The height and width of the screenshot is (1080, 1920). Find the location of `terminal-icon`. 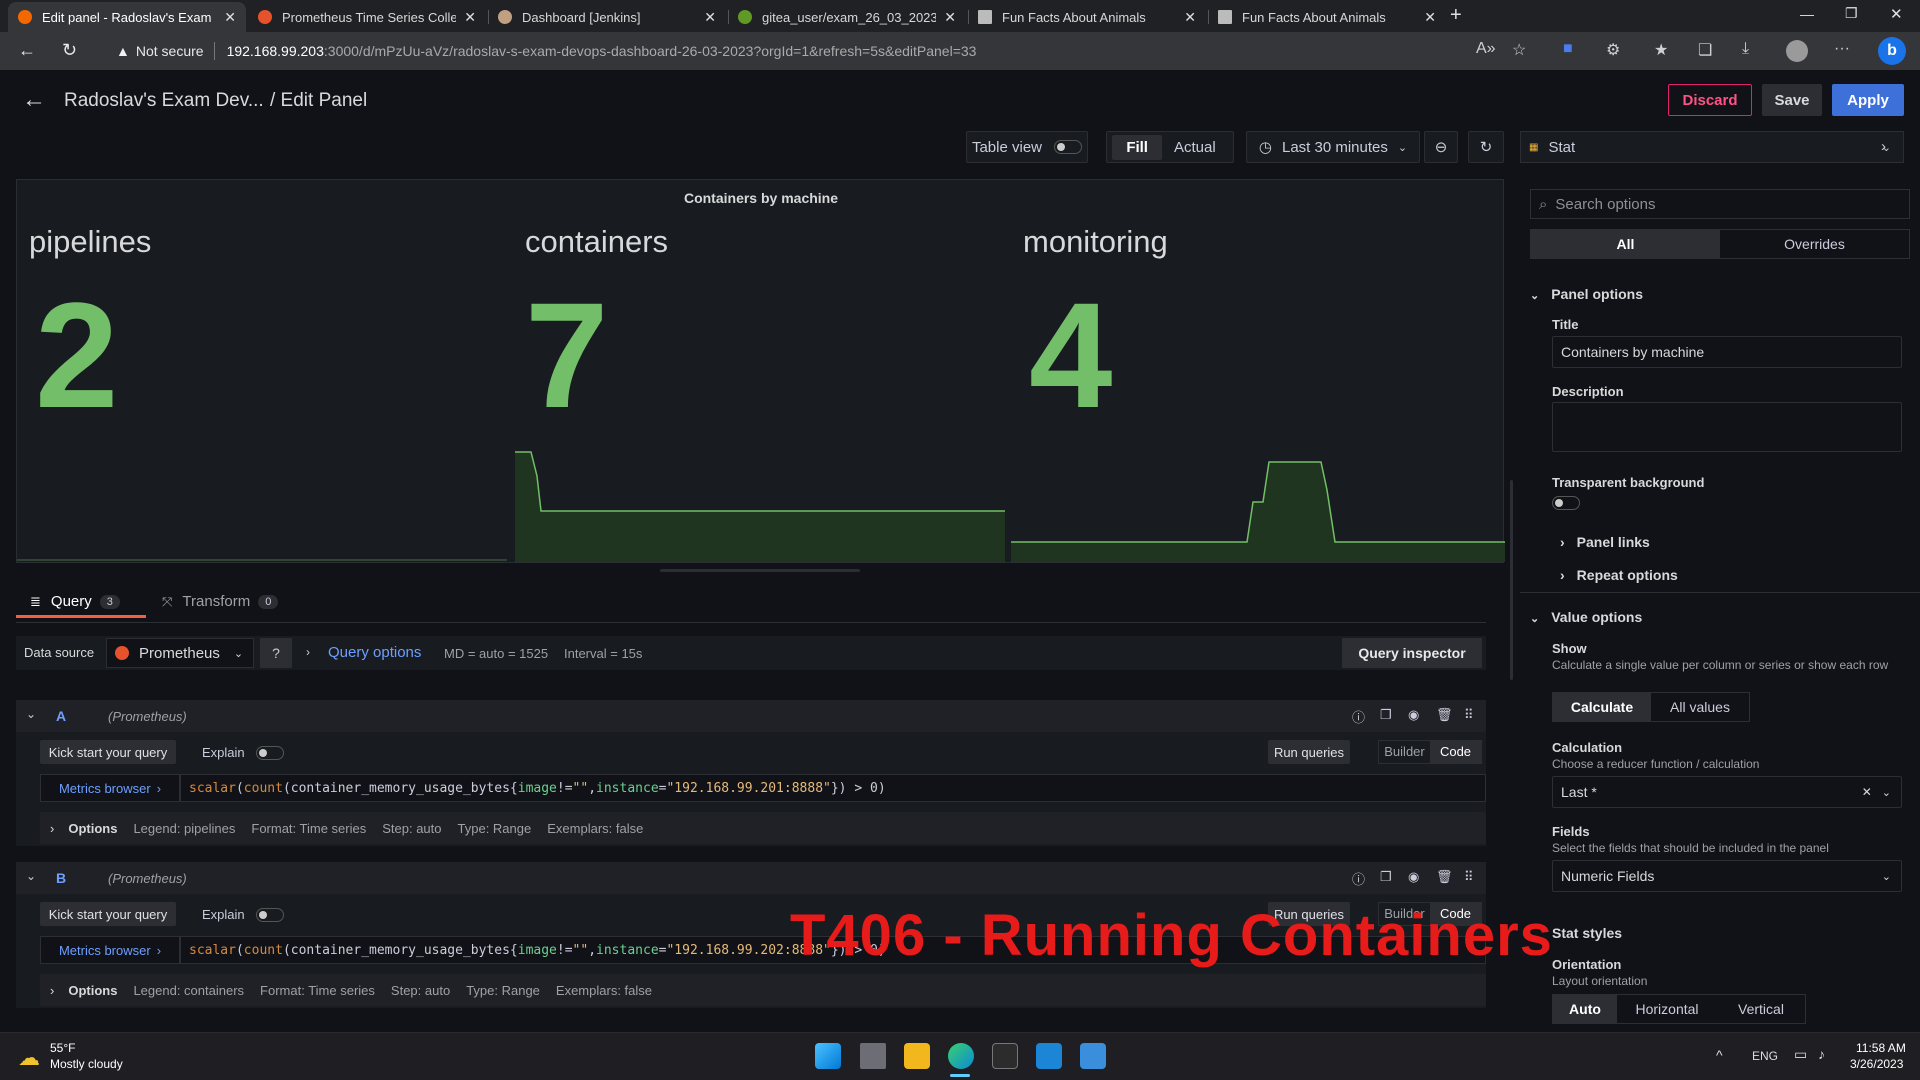

terminal-icon is located at coordinates (1005, 1056).